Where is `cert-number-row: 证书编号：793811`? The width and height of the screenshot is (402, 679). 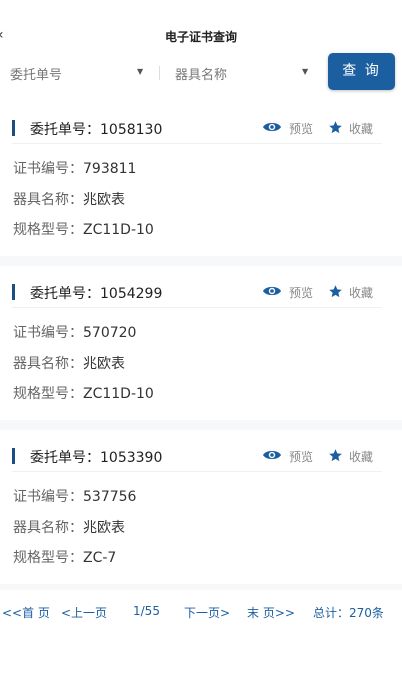 cert-number-row: 证书编号：793811 is located at coordinates (74, 168).